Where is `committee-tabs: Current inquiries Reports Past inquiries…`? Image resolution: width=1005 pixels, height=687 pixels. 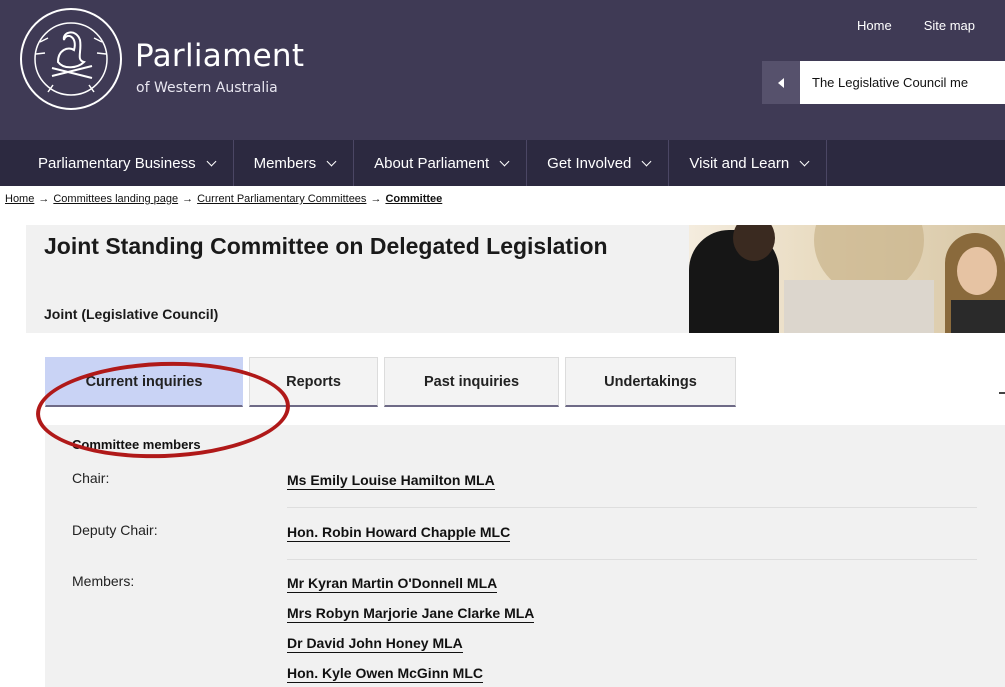
committee-tabs: Current inquiries Reports Past inquiries… is located at coordinates (393, 382).